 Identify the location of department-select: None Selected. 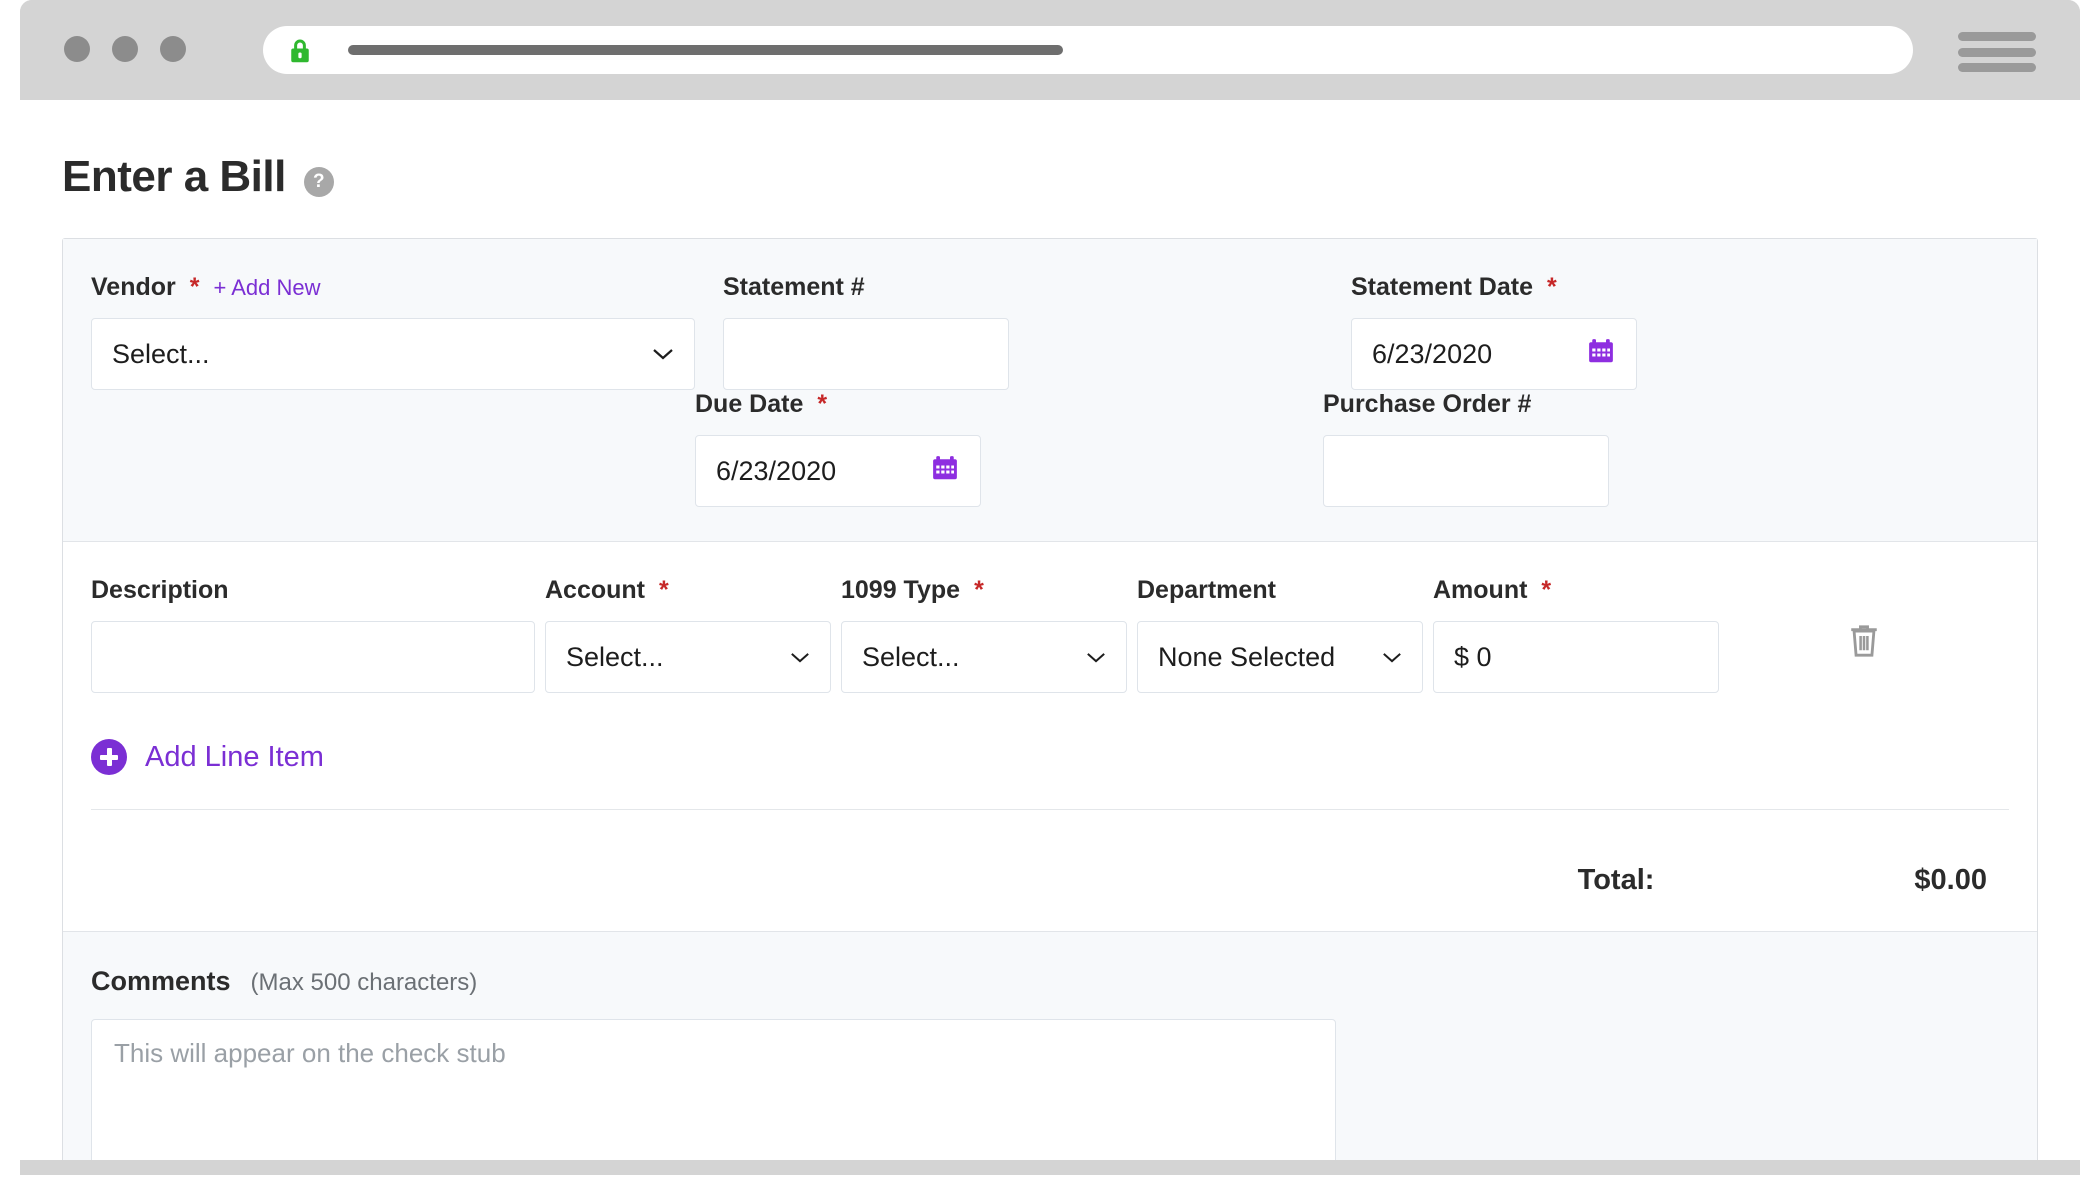
(1280, 657).